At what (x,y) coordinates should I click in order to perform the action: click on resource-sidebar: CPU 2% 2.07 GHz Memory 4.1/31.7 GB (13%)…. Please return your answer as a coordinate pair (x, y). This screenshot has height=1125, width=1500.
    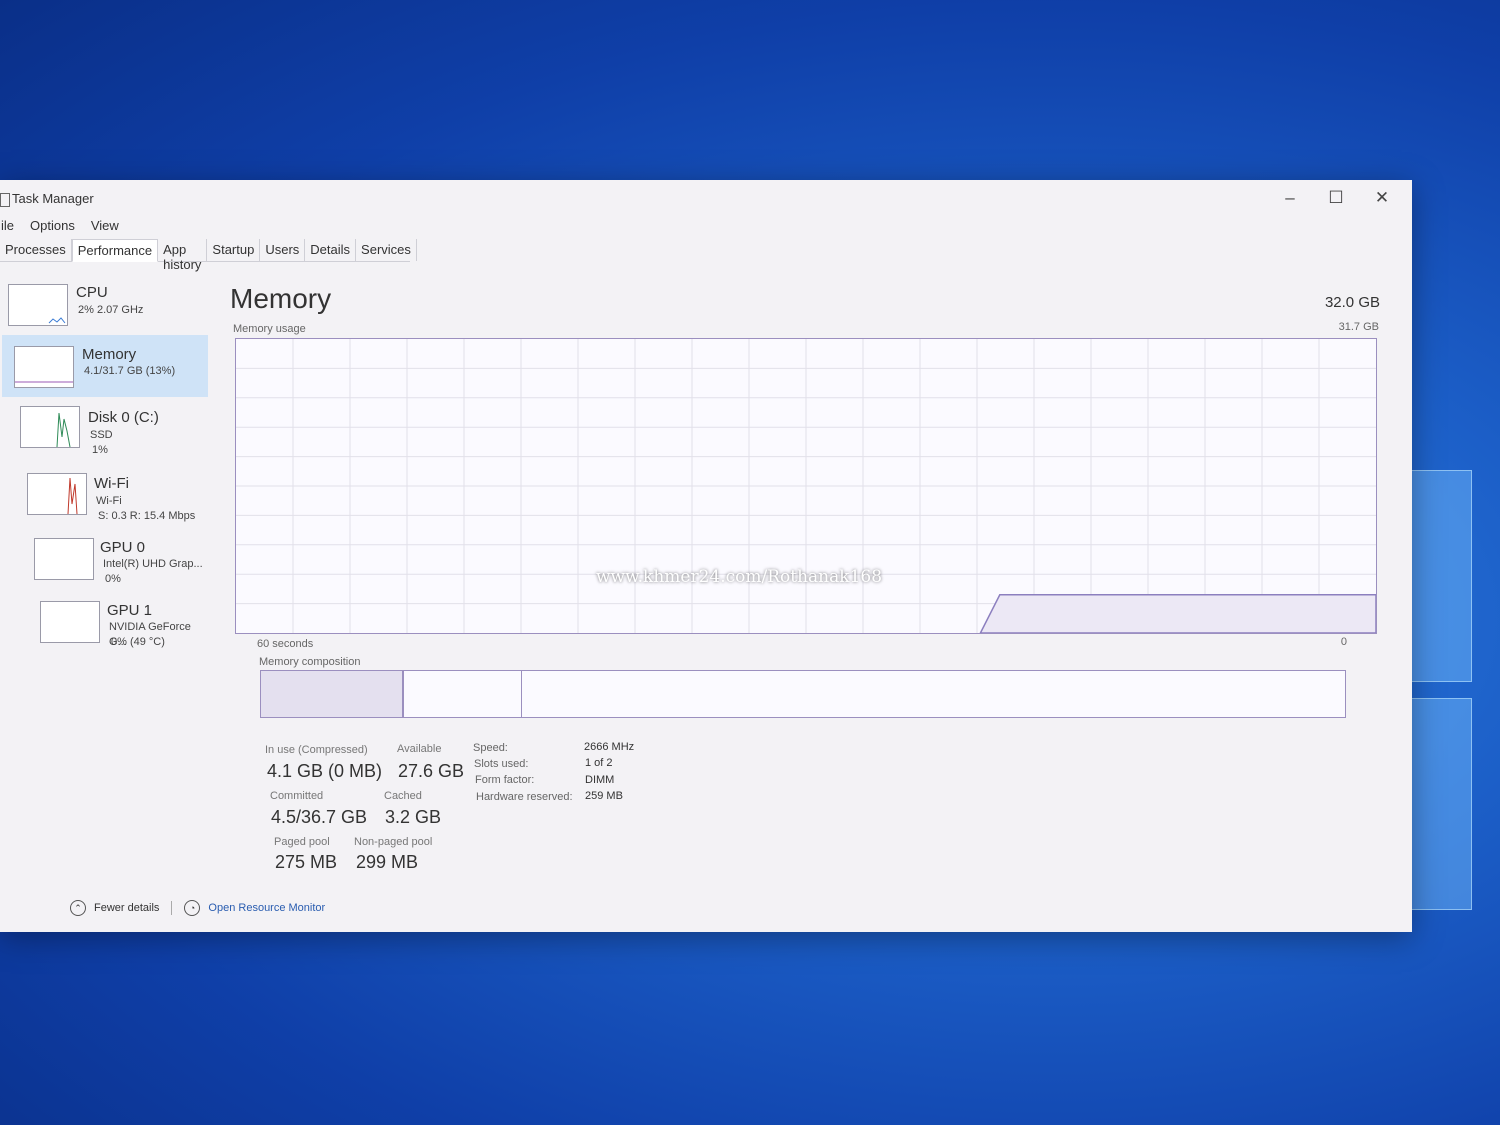
    Looking at the image, I should click on (105, 461).